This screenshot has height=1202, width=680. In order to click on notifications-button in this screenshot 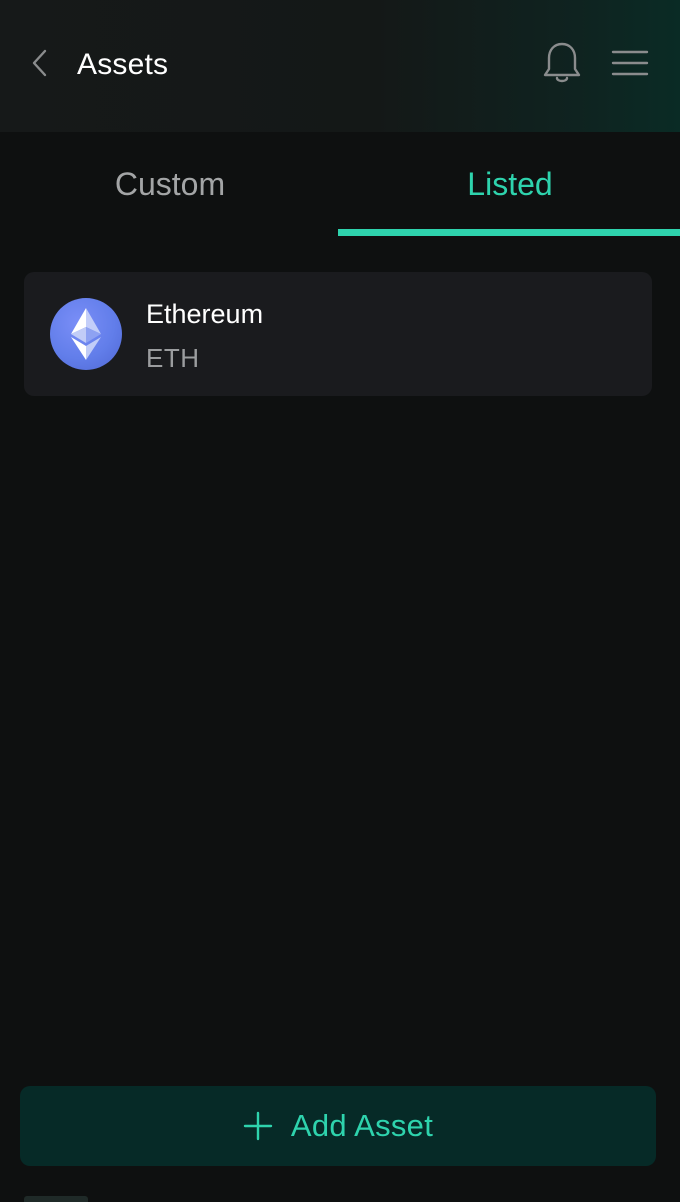, I will do `click(562, 65)`.